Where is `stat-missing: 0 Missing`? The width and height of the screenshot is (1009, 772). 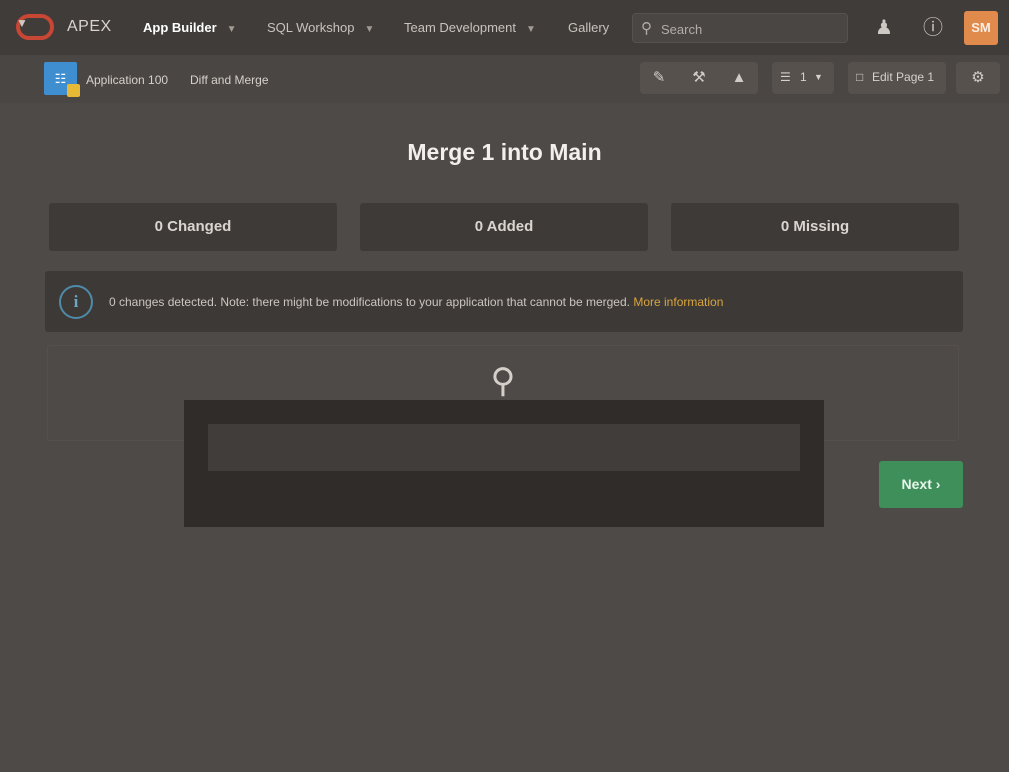
stat-missing: 0 Missing is located at coordinates (815, 227).